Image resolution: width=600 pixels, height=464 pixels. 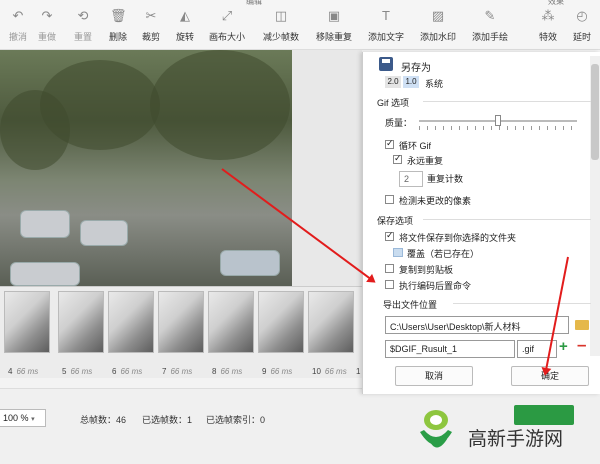 What do you see at coordinates (127, 371) in the screenshot?
I see `frame-label: 6 66 ms` at bounding box center [127, 371].